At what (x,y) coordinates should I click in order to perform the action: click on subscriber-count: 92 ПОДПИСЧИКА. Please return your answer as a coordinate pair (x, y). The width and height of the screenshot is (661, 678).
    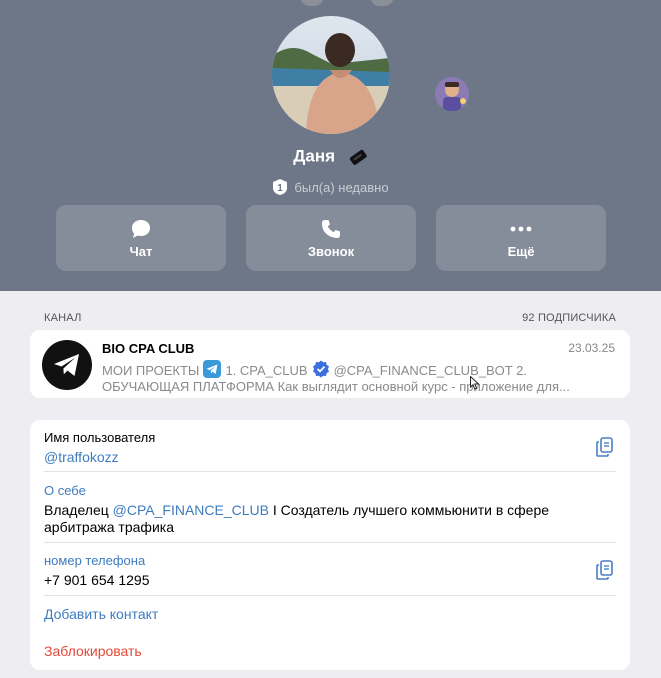
    Looking at the image, I should click on (569, 318).